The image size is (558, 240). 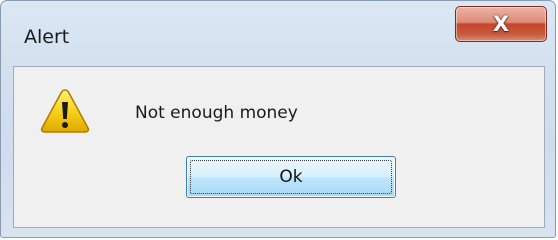 What do you see at coordinates (216, 113) in the screenshot?
I see `alert-message: Not enough money` at bounding box center [216, 113].